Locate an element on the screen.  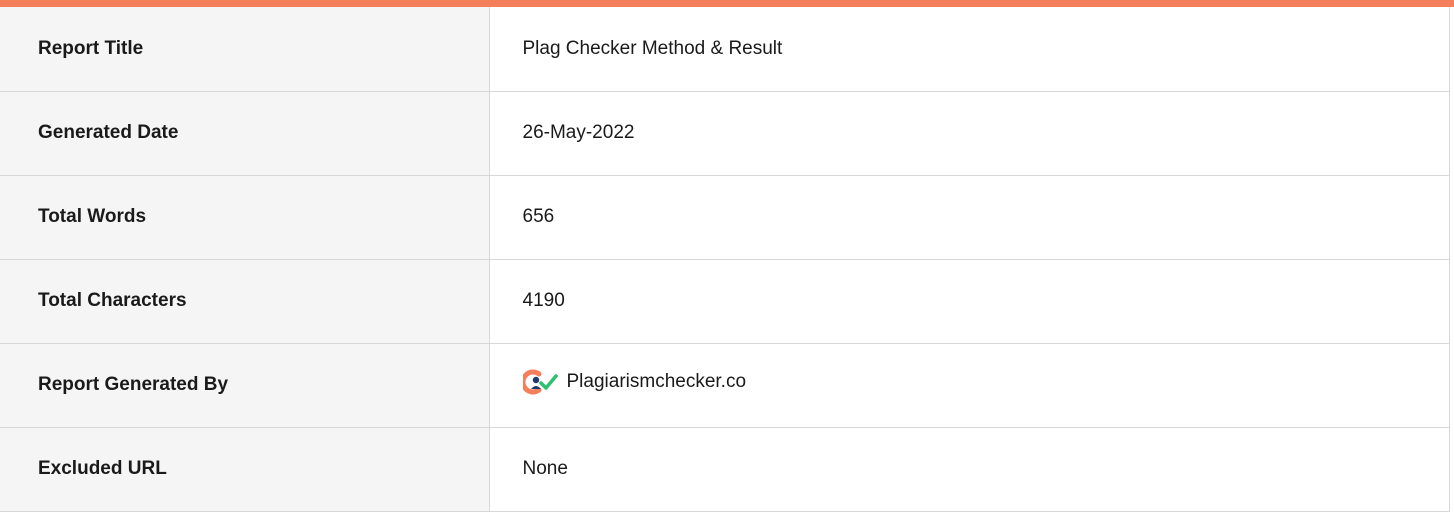
accent-top-bar is located at coordinates (727, 3).